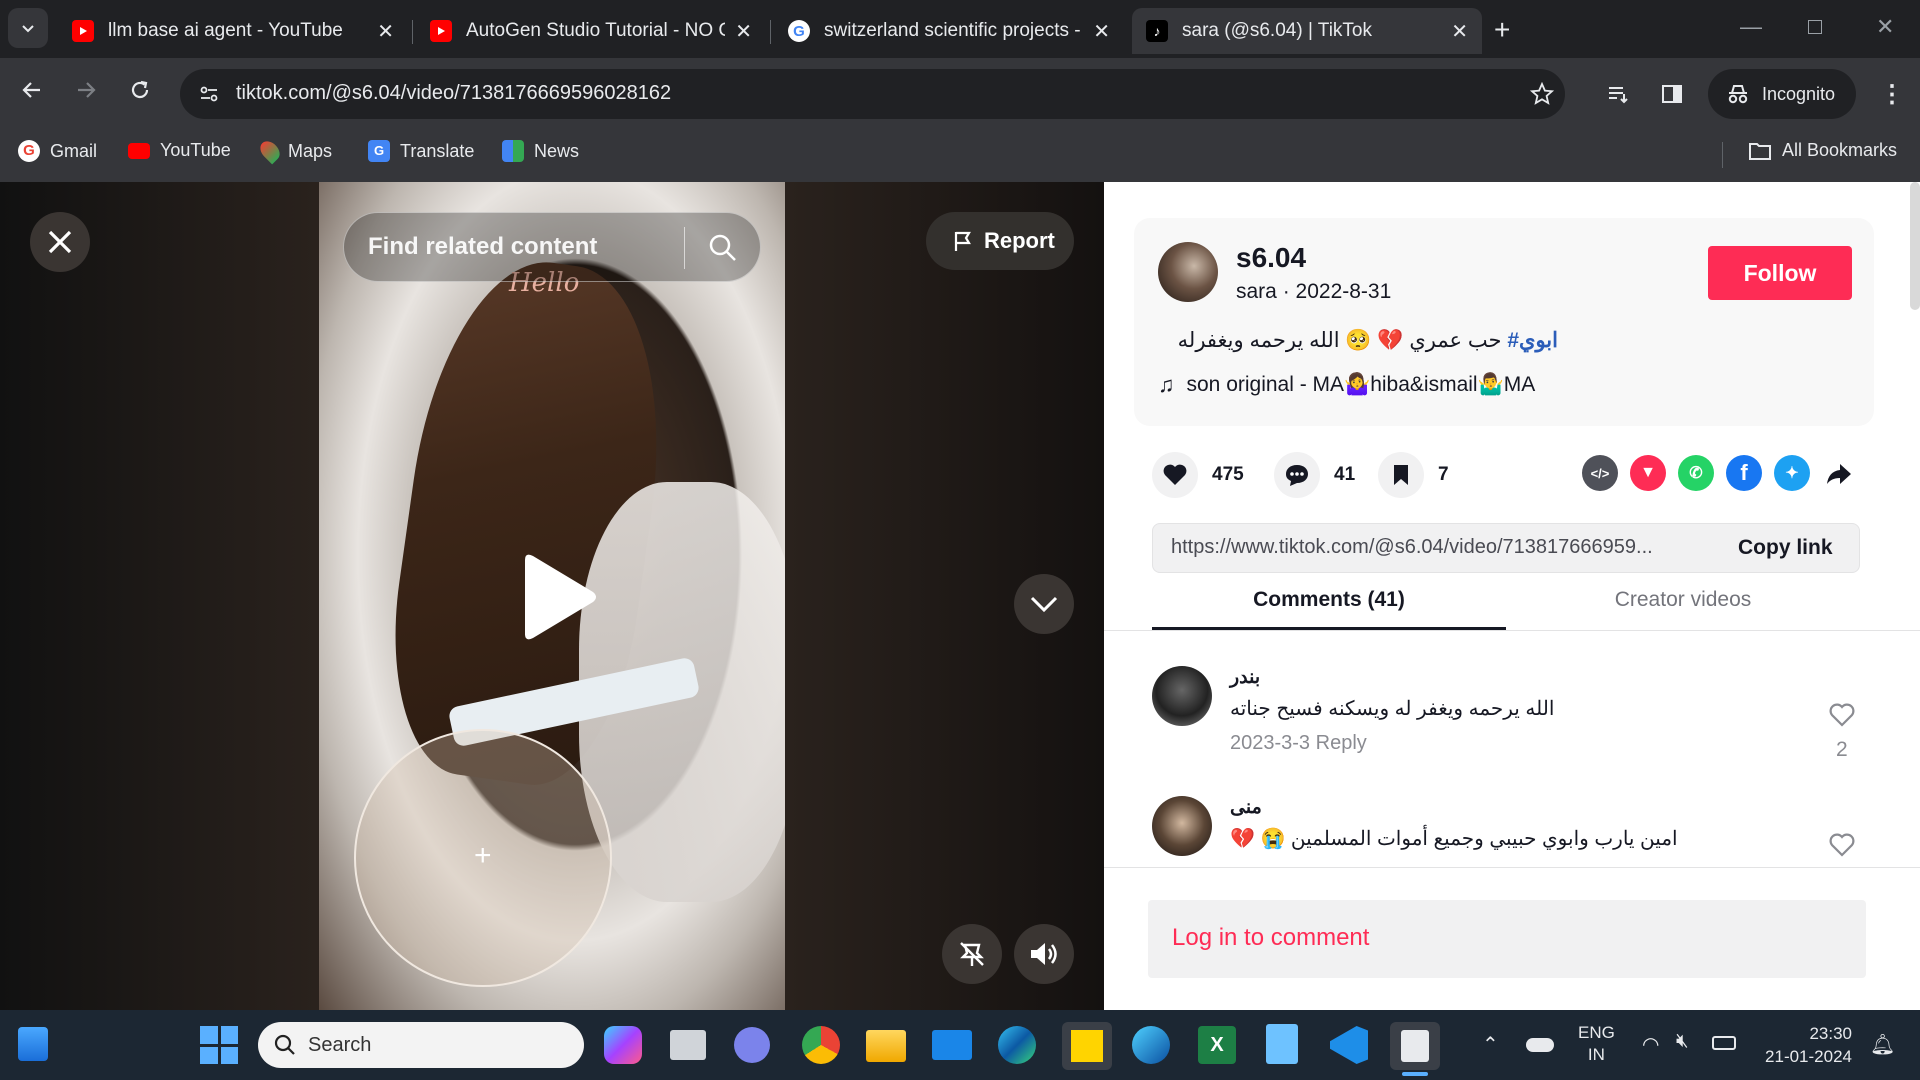  What do you see at coordinates (1780, 273) in the screenshot?
I see `follow-button: Follow` at bounding box center [1780, 273].